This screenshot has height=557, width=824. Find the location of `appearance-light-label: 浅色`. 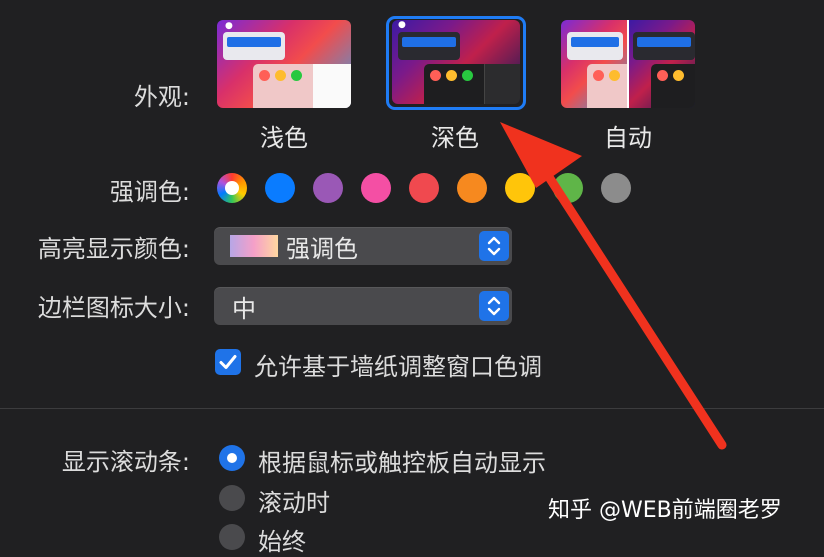

appearance-light-label: 浅色 is located at coordinates (284, 135).